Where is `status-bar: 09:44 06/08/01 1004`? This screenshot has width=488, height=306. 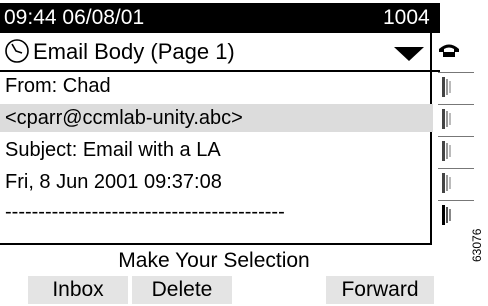 status-bar: 09:44 06/08/01 1004 is located at coordinates (220, 18).